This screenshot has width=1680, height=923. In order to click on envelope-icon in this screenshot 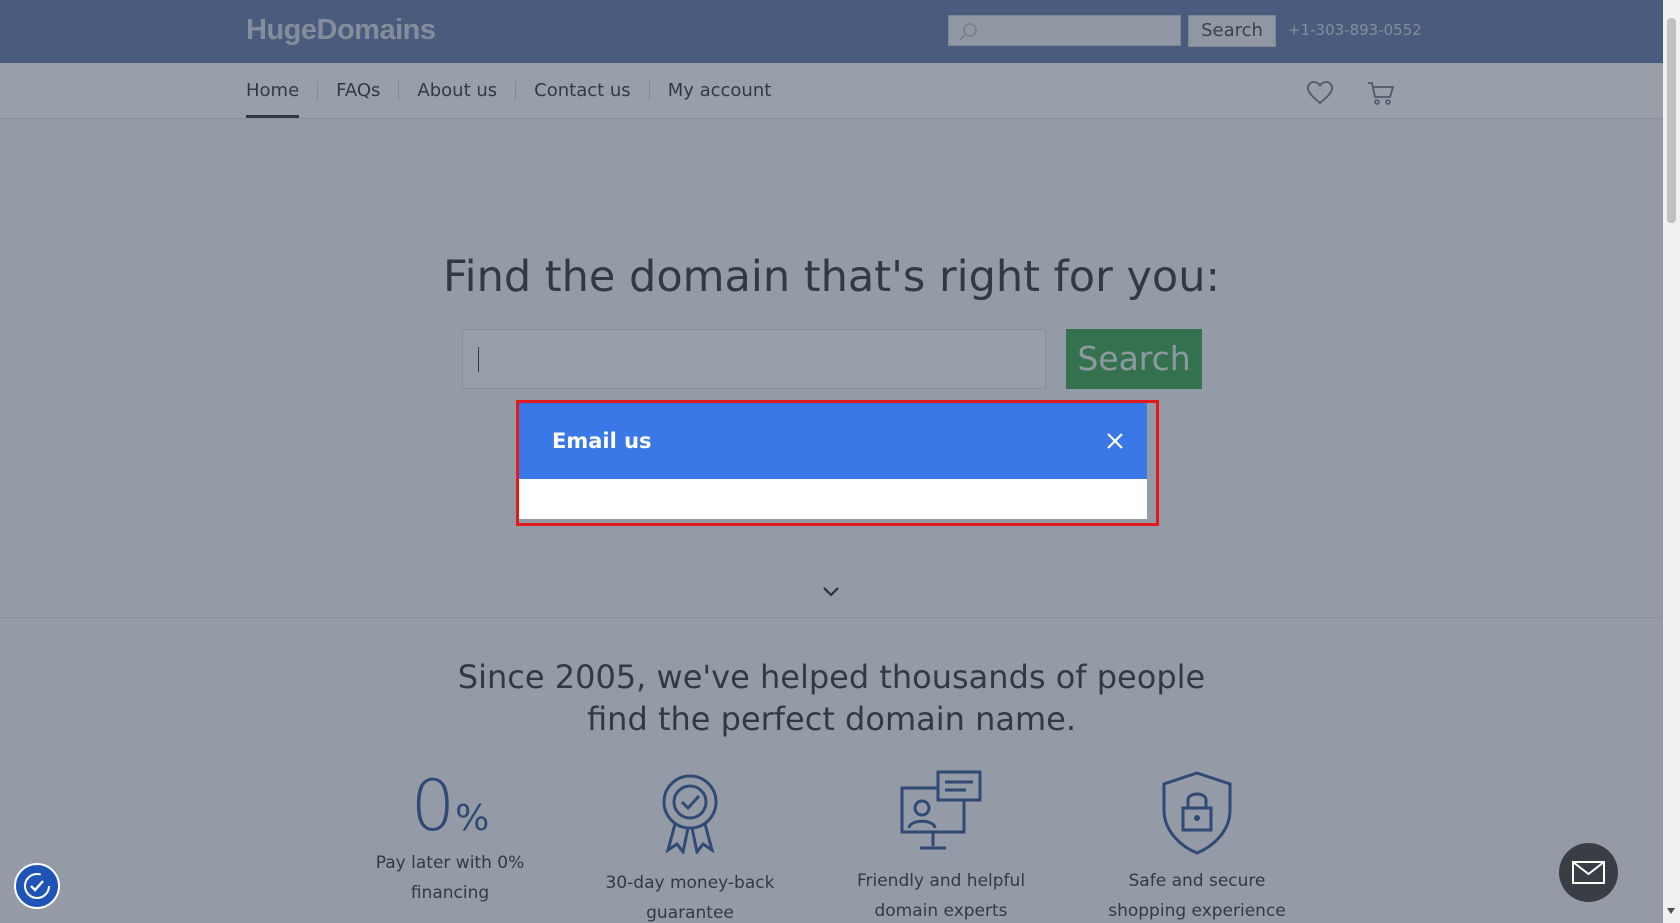, I will do `click(1588, 872)`.